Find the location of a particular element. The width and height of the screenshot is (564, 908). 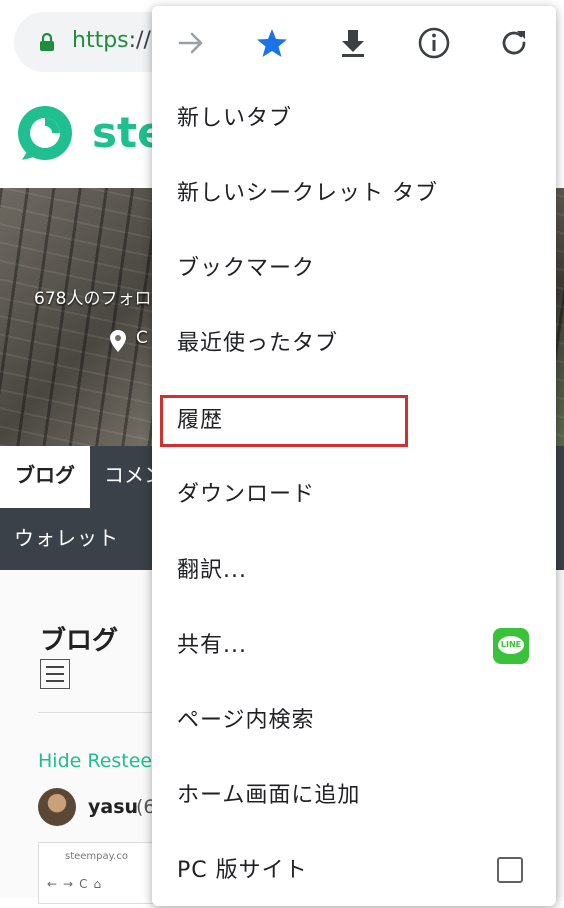

url-text: https:// is located at coordinates (111, 40).